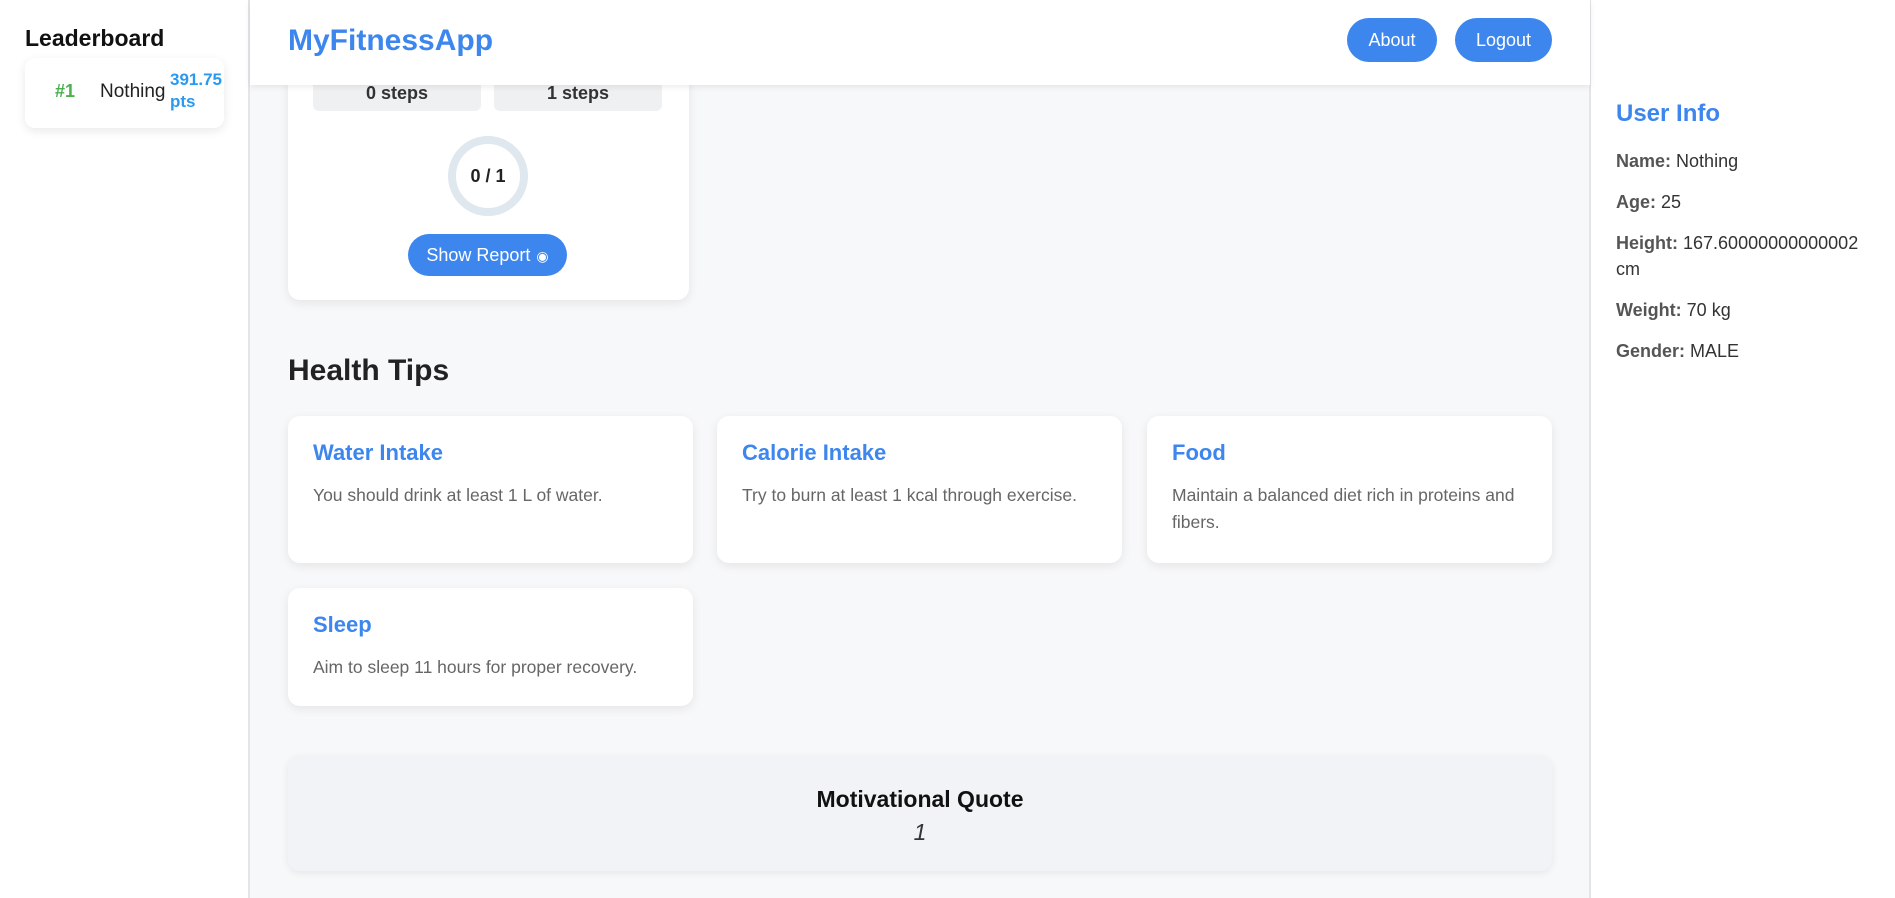 The image size is (1895, 898). Describe the element at coordinates (1647, 243) in the screenshot. I see `user-height-label: Height:` at that location.